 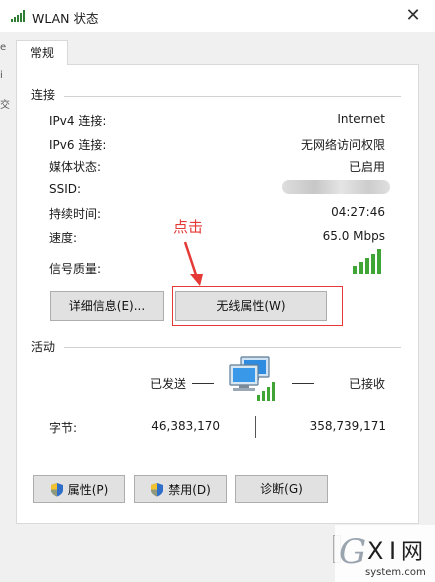 What do you see at coordinates (366, 167) in the screenshot?
I see `media-state-value: 已启用` at bounding box center [366, 167].